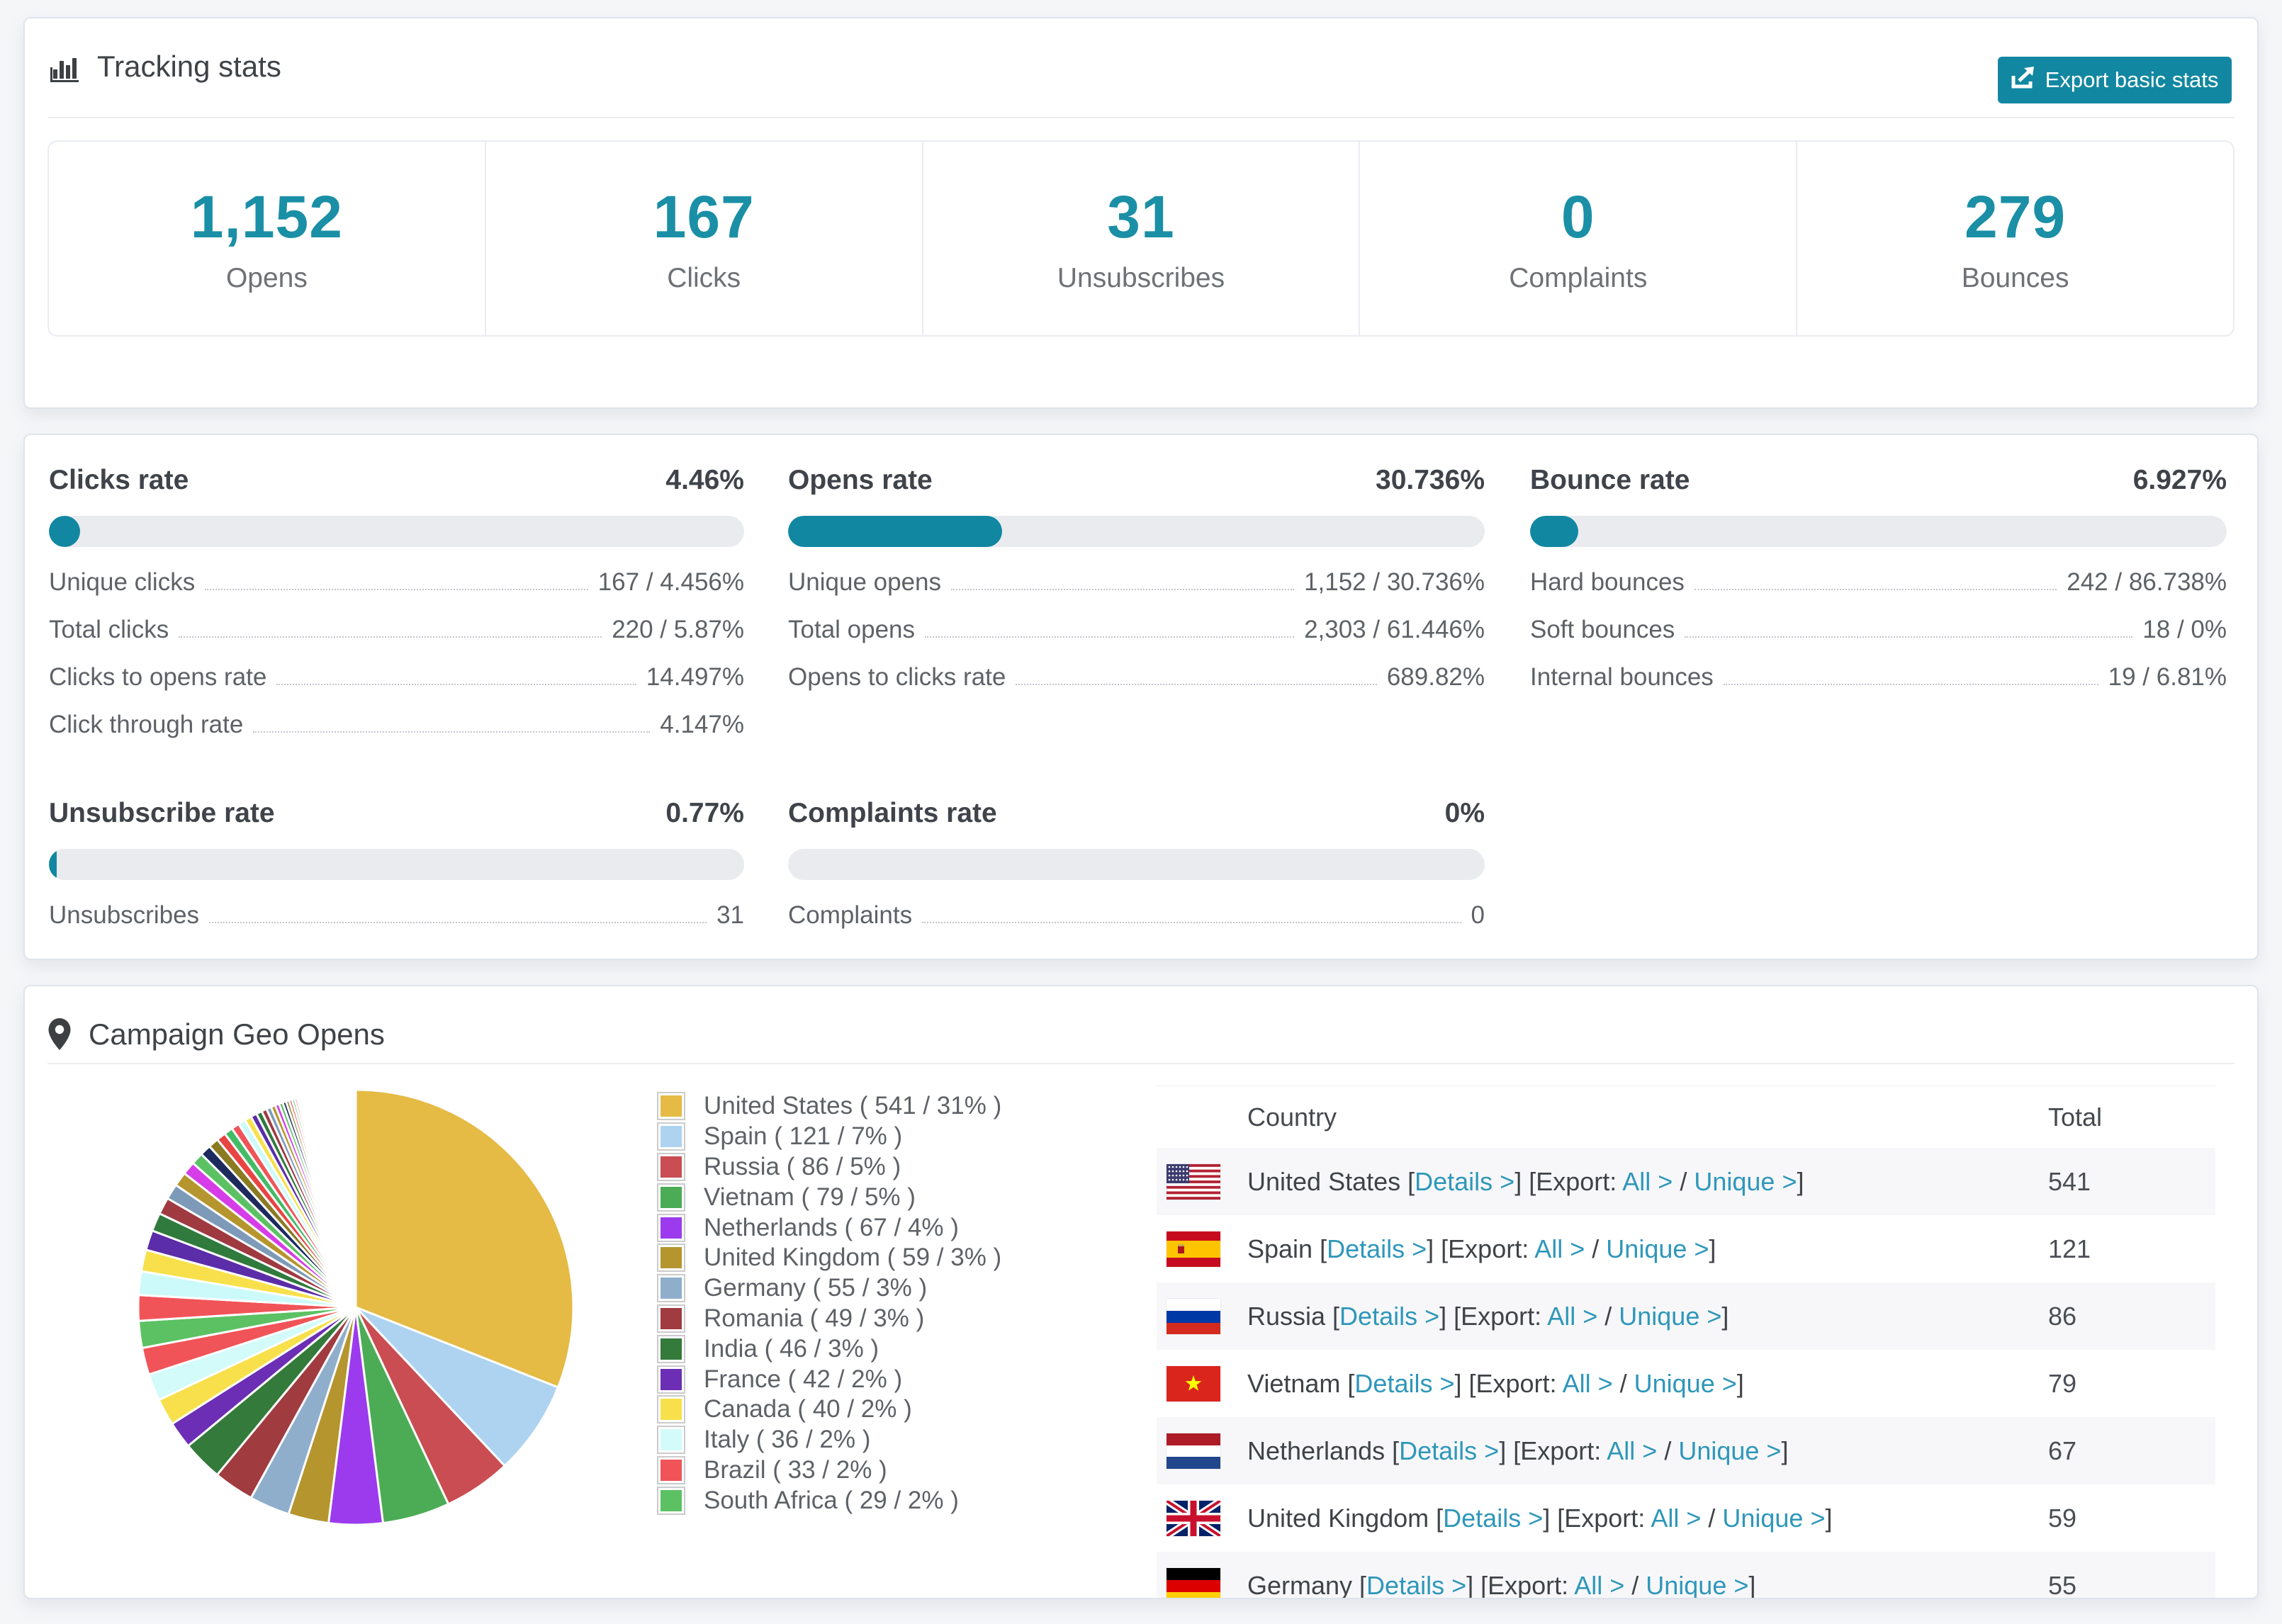 The width and height of the screenshot is (2282, 1624). Describe the element at coordinates (808, 1409) in the screenshot. I see `legend-label: Canada ( 40 / 2% )` at that location.